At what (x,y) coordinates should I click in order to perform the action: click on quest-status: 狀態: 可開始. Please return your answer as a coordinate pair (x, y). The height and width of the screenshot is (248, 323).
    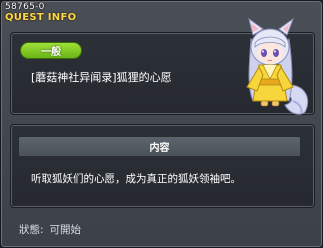
    Looking at the image, I should click on (50, 229).